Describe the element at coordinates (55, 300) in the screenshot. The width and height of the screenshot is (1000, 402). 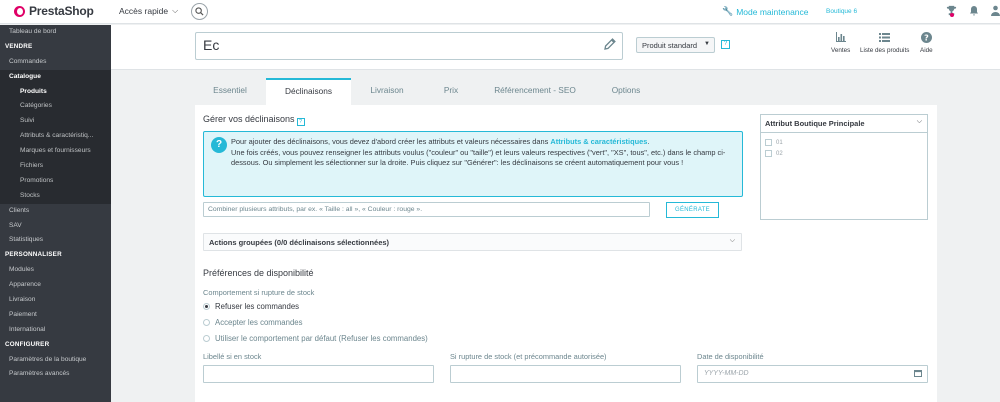
I see `sidebar-item: Livraison` at that location.